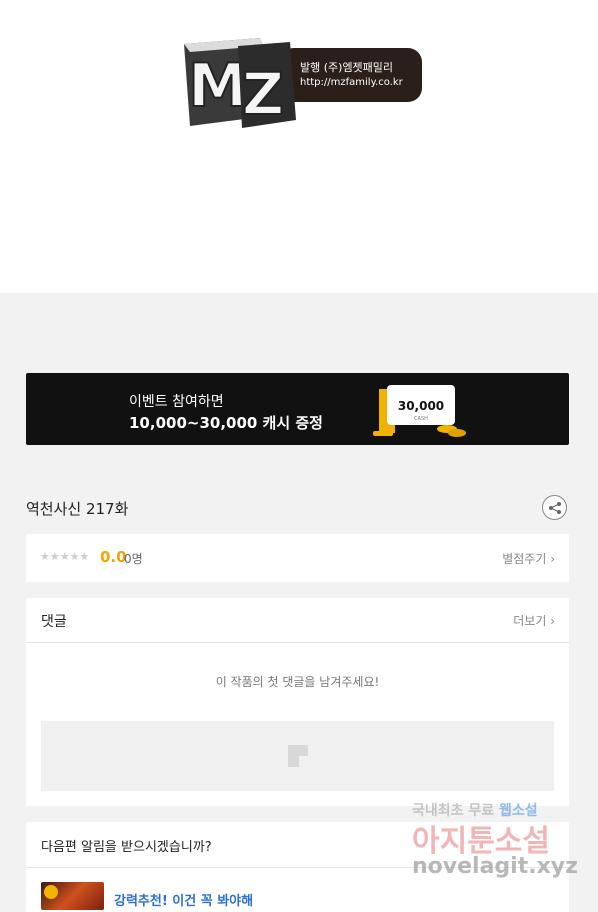 Image resolution: width=598 pixels, height=912 pixels. What do you see at coordinates (351, 75) in the screenshot?
I see `logo-text: 발행 (주)엠젯패밀리 http://mzfamily.co.kr` at bounding box center [351, 75].